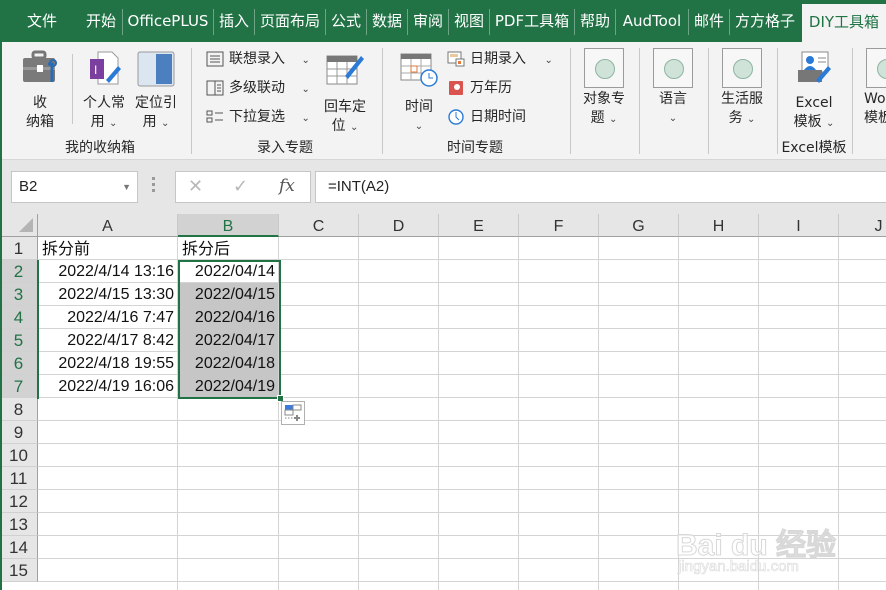 This screenshot has width=886, height=590. I want to click on tab-file: 文件, so click(42, 21).